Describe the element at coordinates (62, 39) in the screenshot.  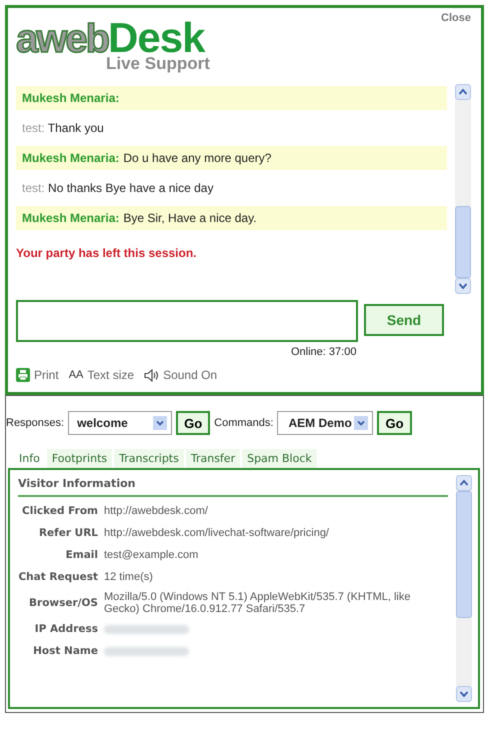
I see `logo-text: aweb` at that location.